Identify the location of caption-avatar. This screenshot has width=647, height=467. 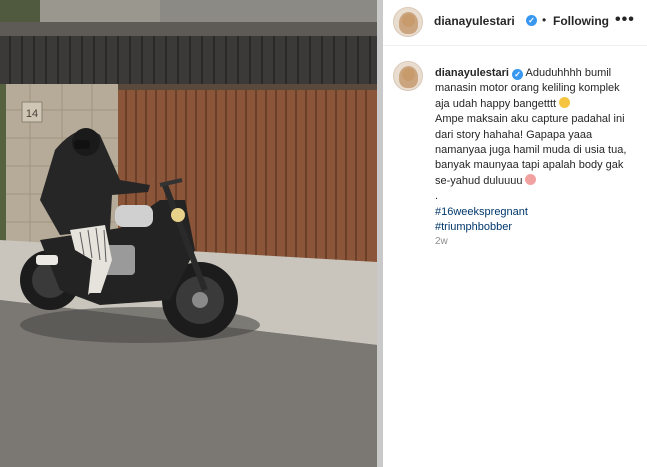
(408, 76).